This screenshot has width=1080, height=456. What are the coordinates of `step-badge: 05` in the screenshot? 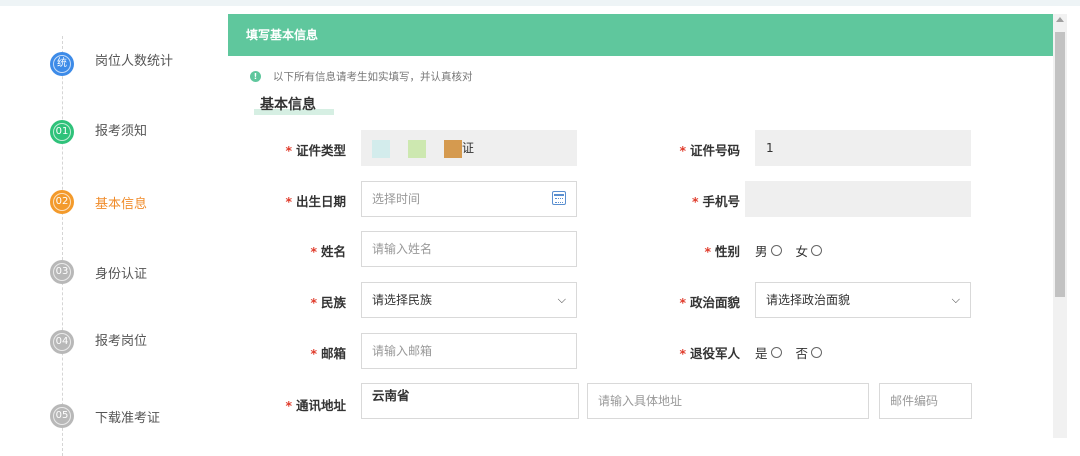 It's located at (62, 416).